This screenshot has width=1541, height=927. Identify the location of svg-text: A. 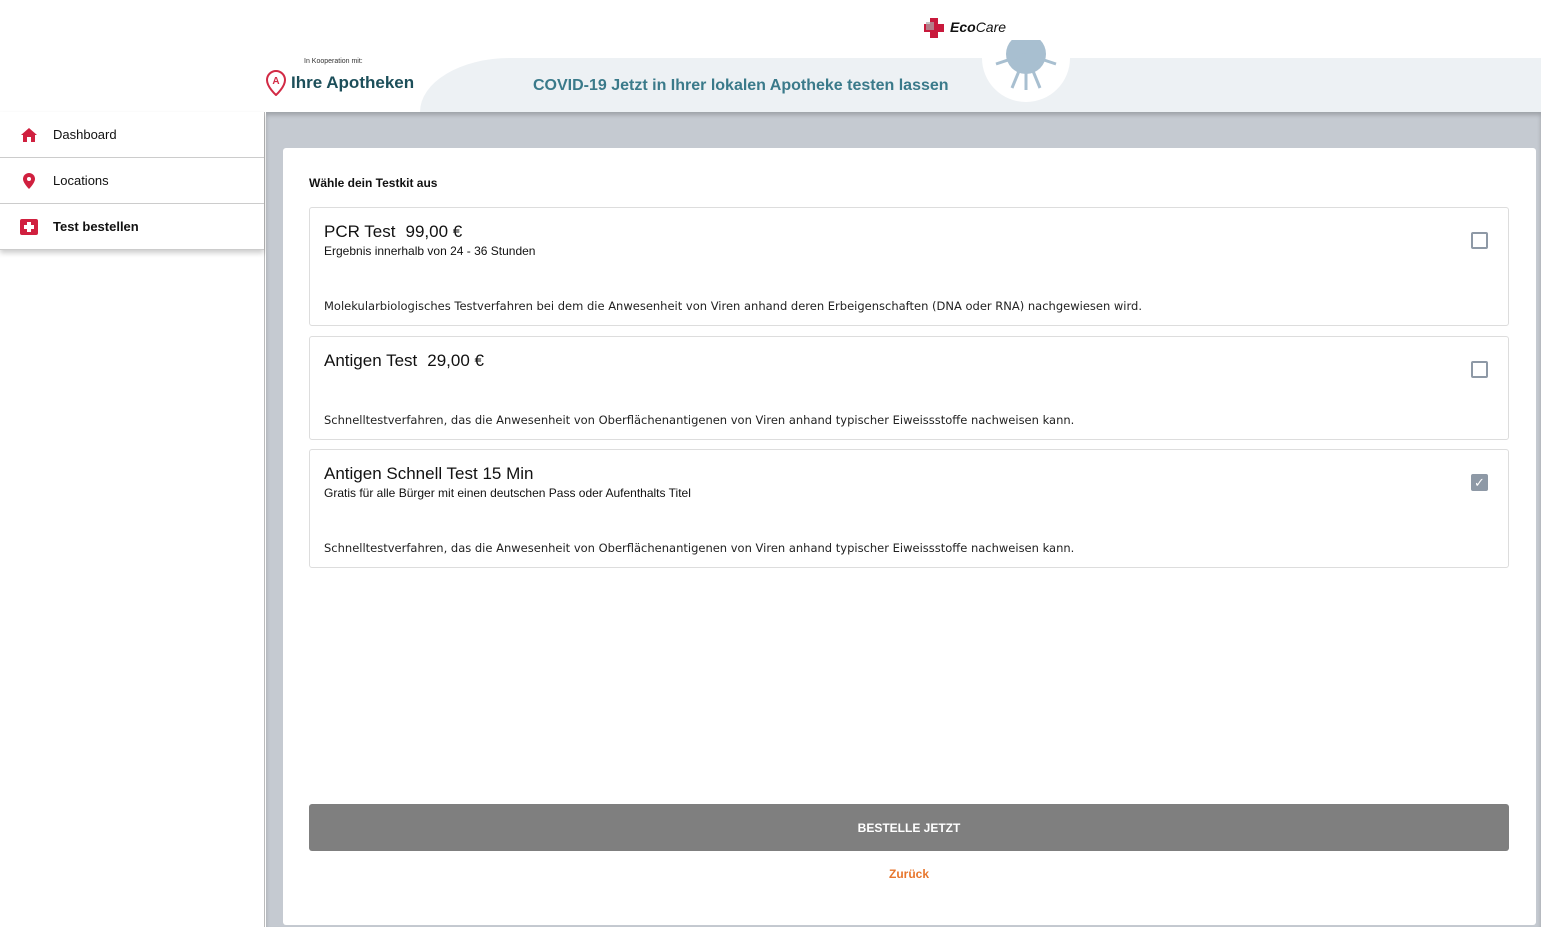
(275, 81).